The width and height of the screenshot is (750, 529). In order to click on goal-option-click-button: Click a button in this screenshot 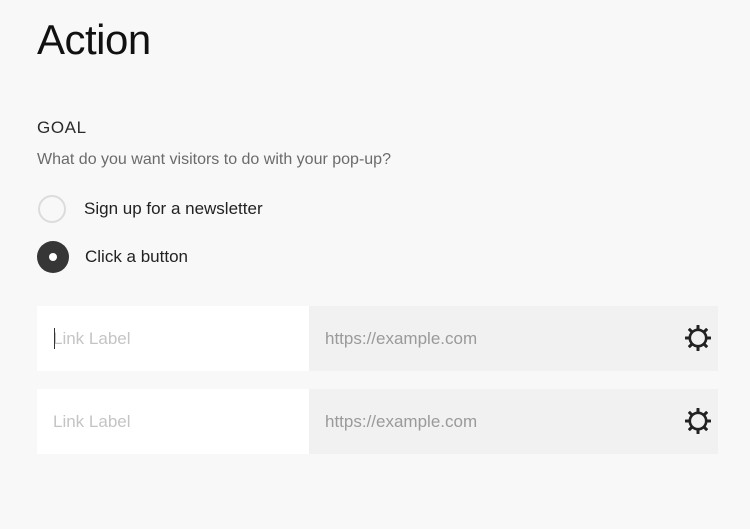, I will do `click(112, 257)`.